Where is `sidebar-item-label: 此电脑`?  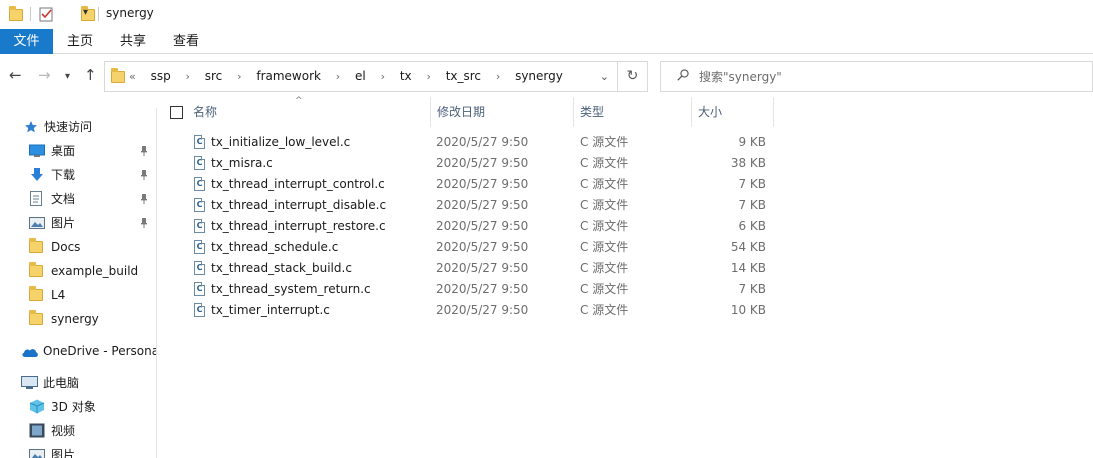
sidebar-item-label: 此电脑 is located at coordinates (61, 383).